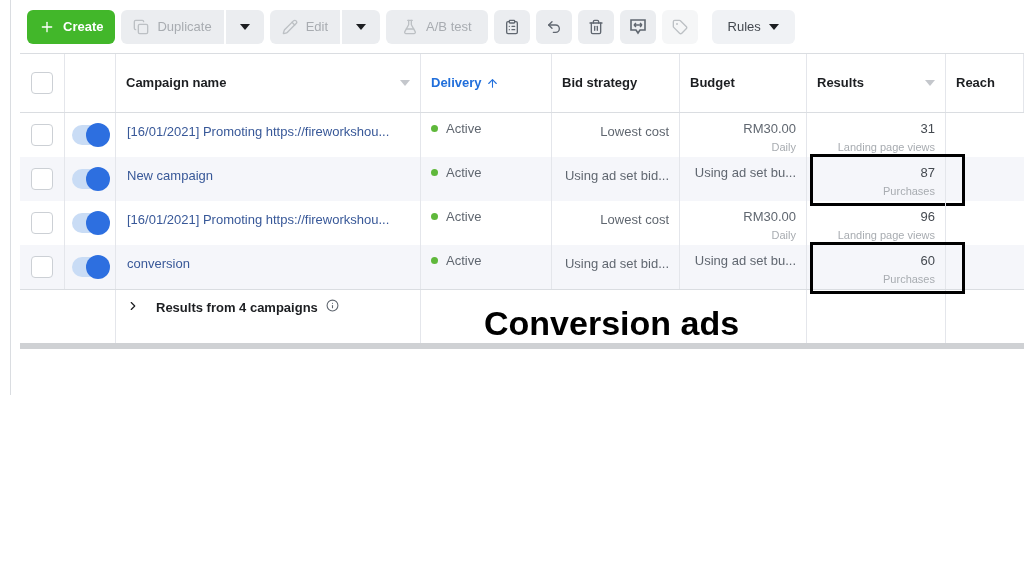  Describe the element at coordinates (237, 308) in the screenshot. I see `summary-text: Results from 4 campaigns` at that location.